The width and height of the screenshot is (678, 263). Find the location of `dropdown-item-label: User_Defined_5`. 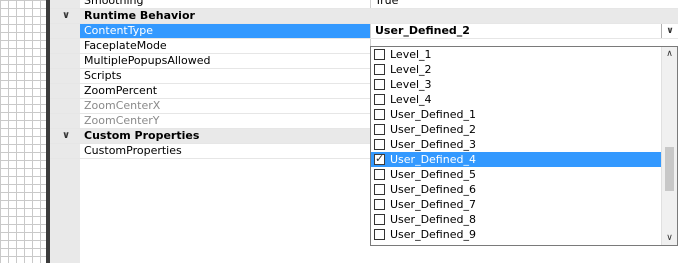

dropdown-item-label: User_Defined_5 is located at coordinates (433, 174).